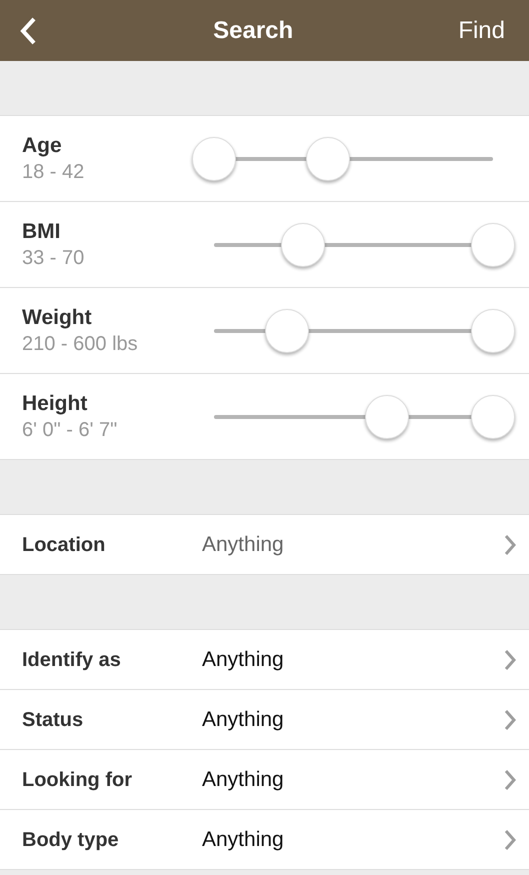 This screenshot has height=875, width=529. I want to click on range-reading: 18 - 42, so click(54, 172).